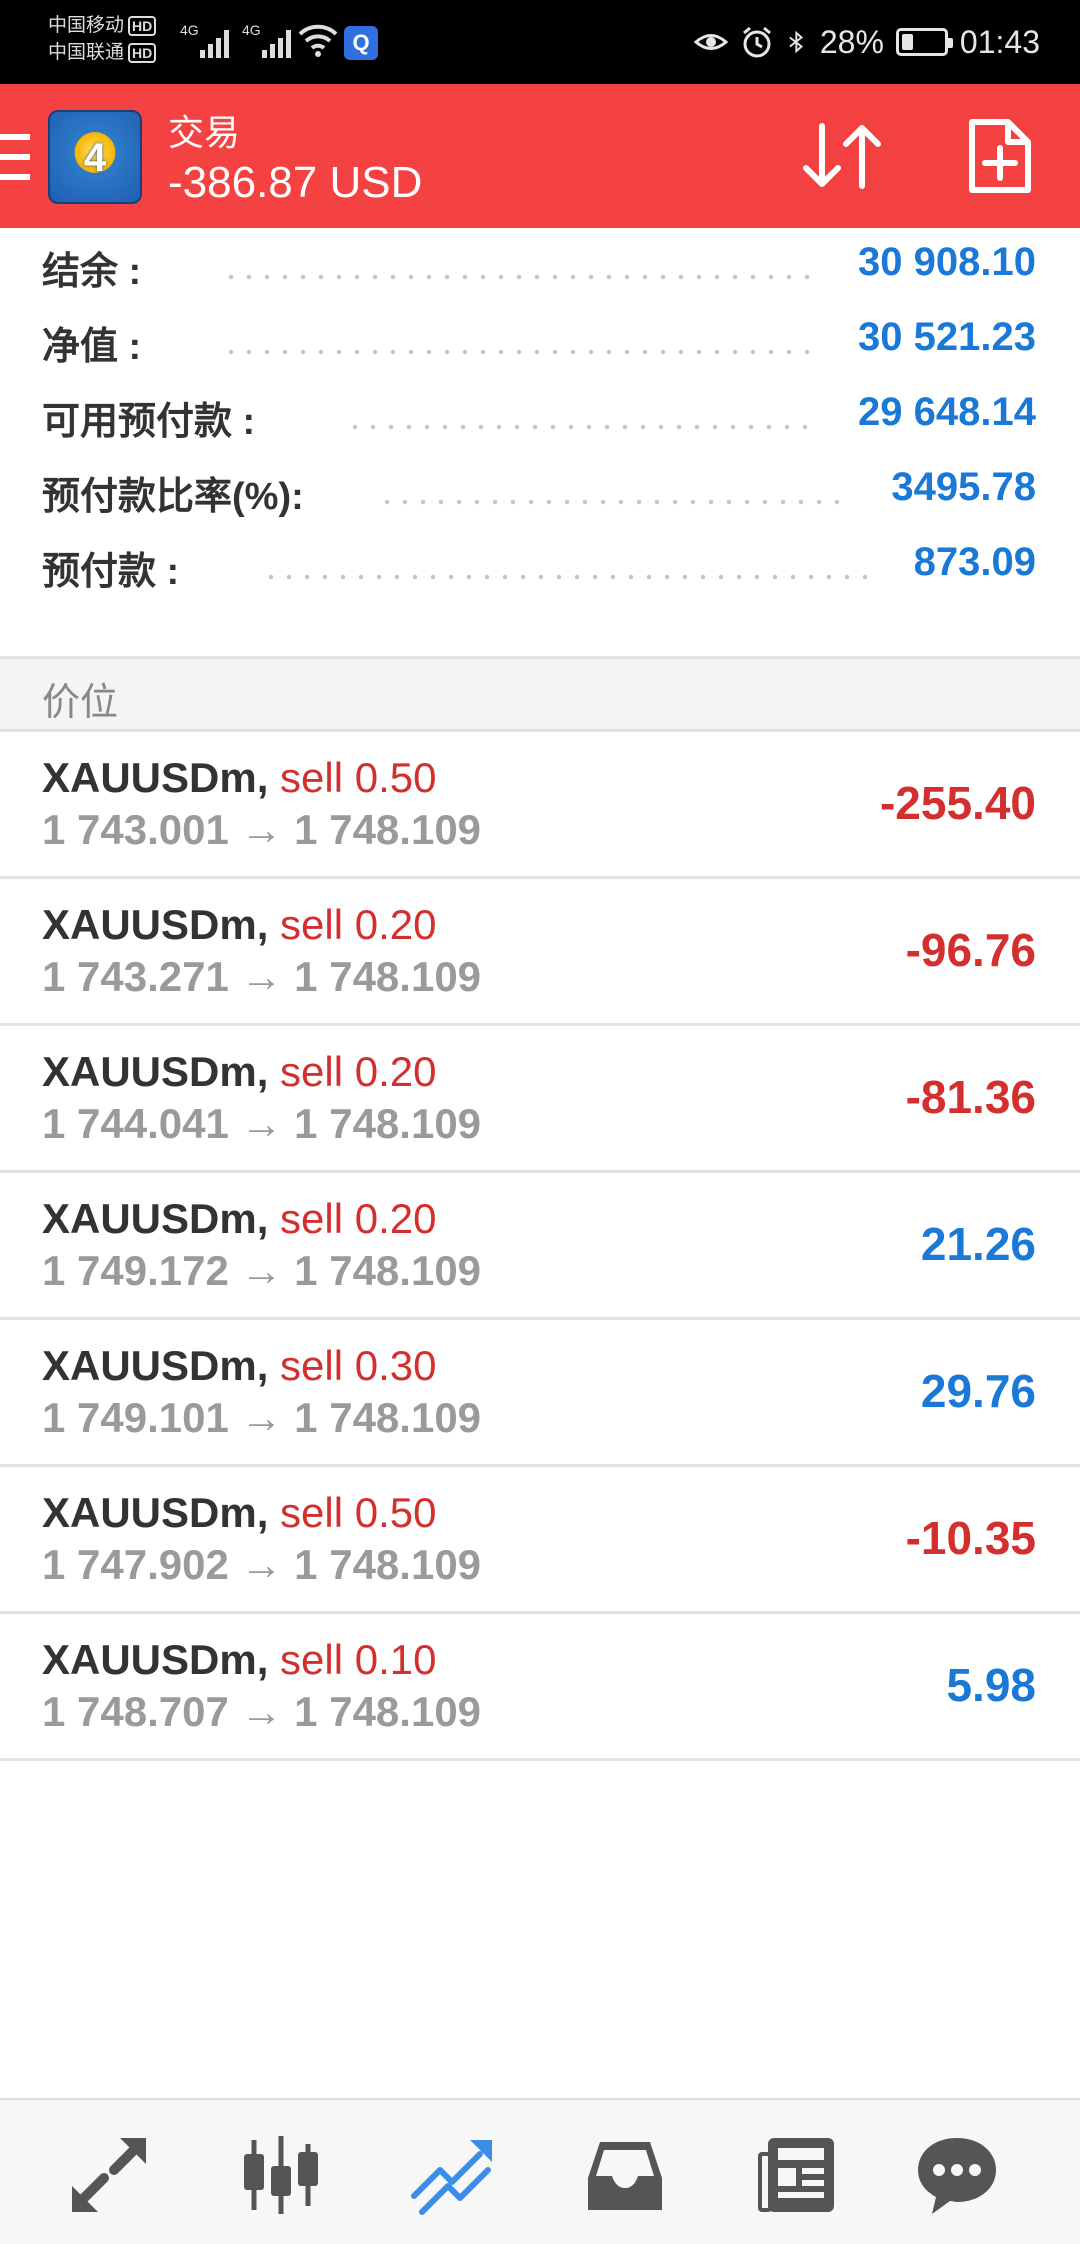  I want to click on network-type-2: 4G, so click(251, 30).